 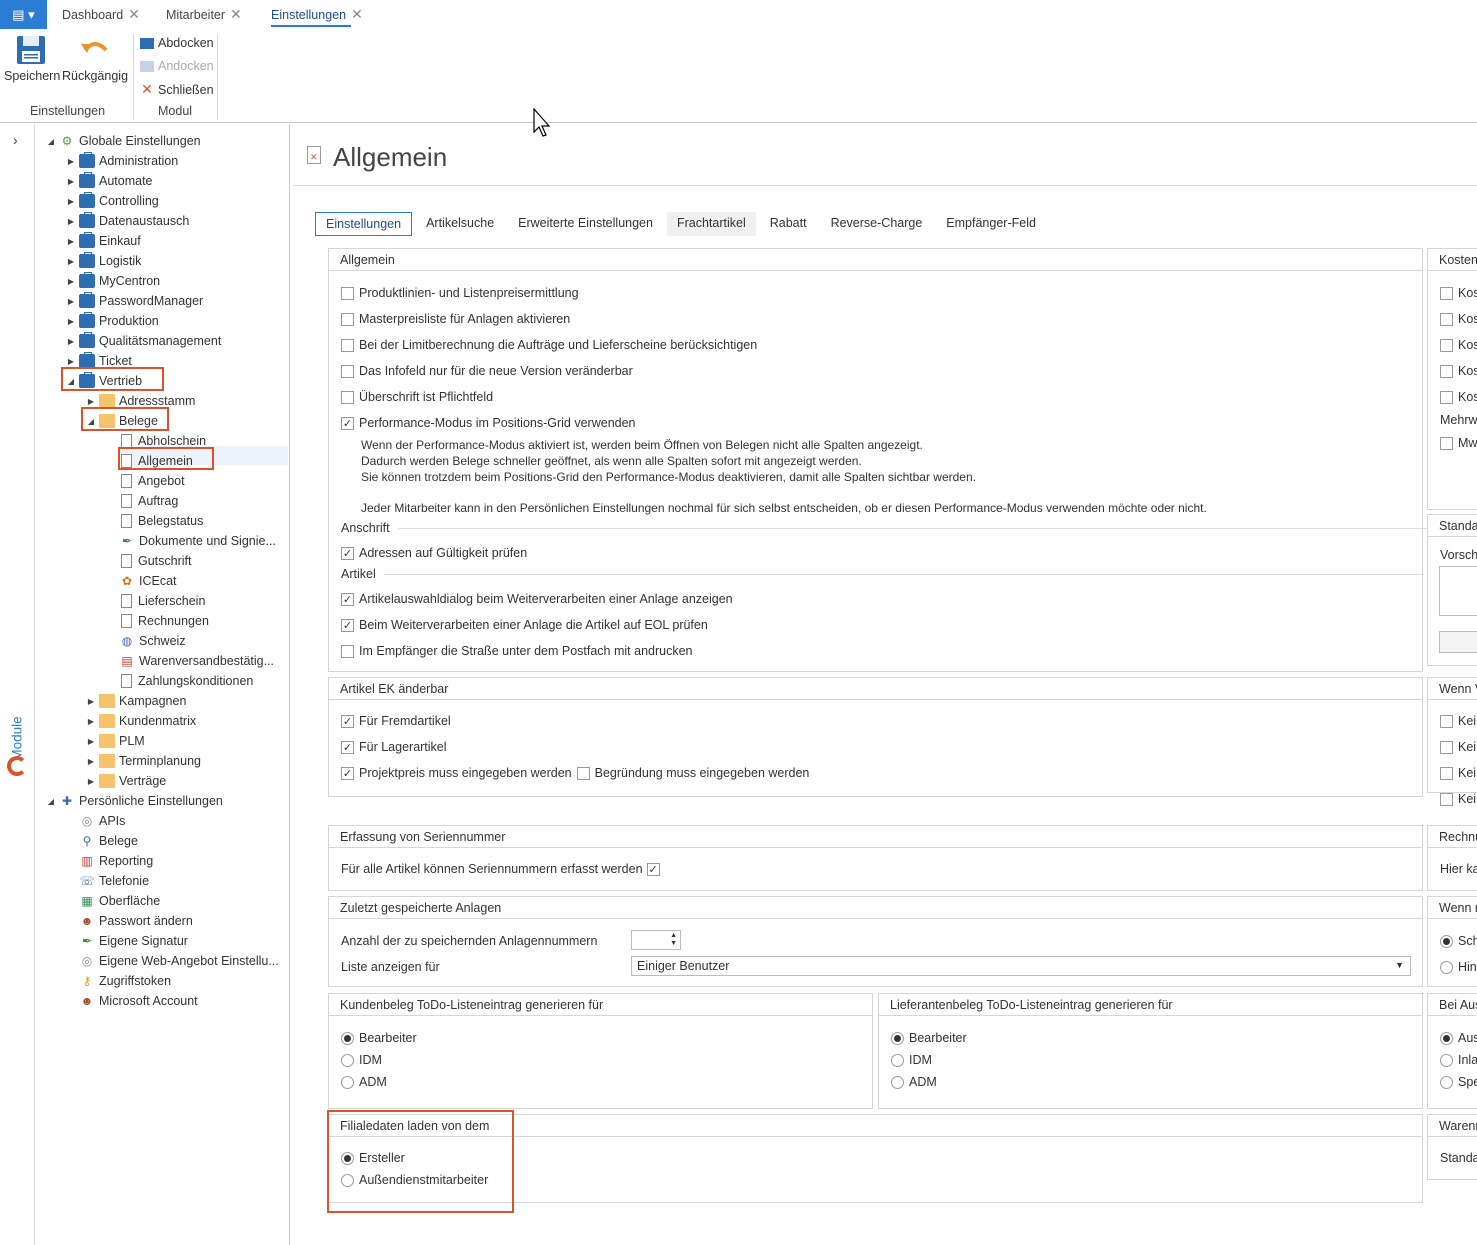 What do you see at coordinates (109, 861) in the screenshot?
I see `tree-node-reporting: ▥ Reporting` at bounding box center [109, 861].